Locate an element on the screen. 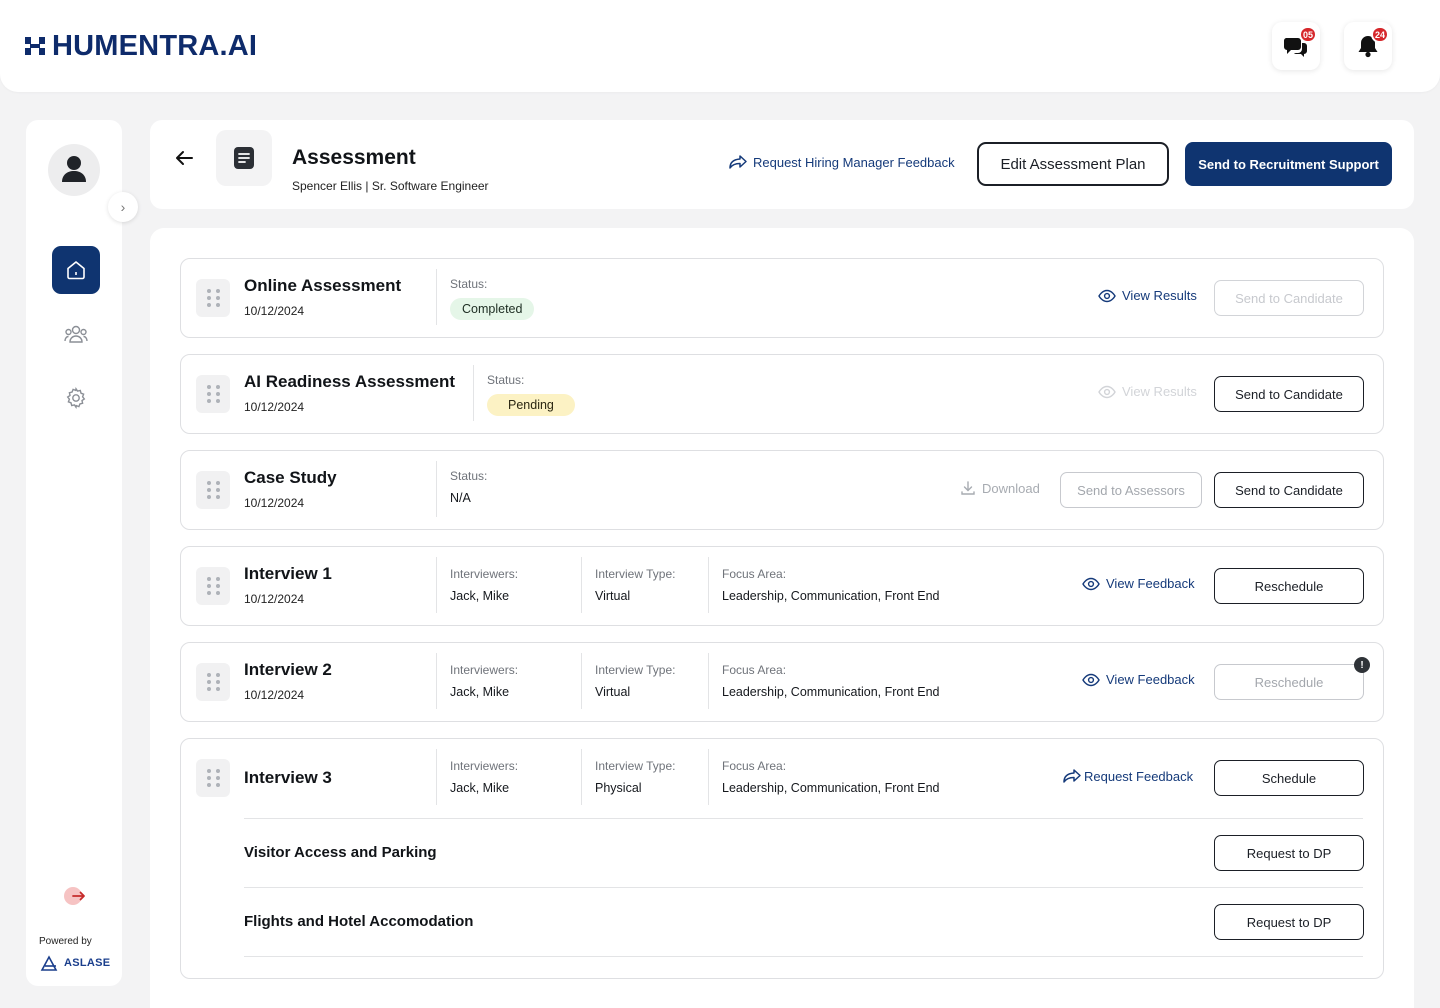 The width and height of the screenshot is (1440, 1008). status-badge: Pending is located at coordinates (531, 405).